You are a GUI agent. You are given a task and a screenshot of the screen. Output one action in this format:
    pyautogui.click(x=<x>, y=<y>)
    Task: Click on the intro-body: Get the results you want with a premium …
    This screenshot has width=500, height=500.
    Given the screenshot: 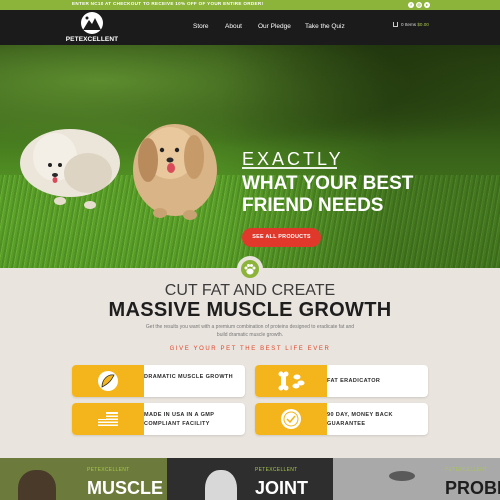 What is the action you would take?
    pyautogui.click(x=250, y=331)
    